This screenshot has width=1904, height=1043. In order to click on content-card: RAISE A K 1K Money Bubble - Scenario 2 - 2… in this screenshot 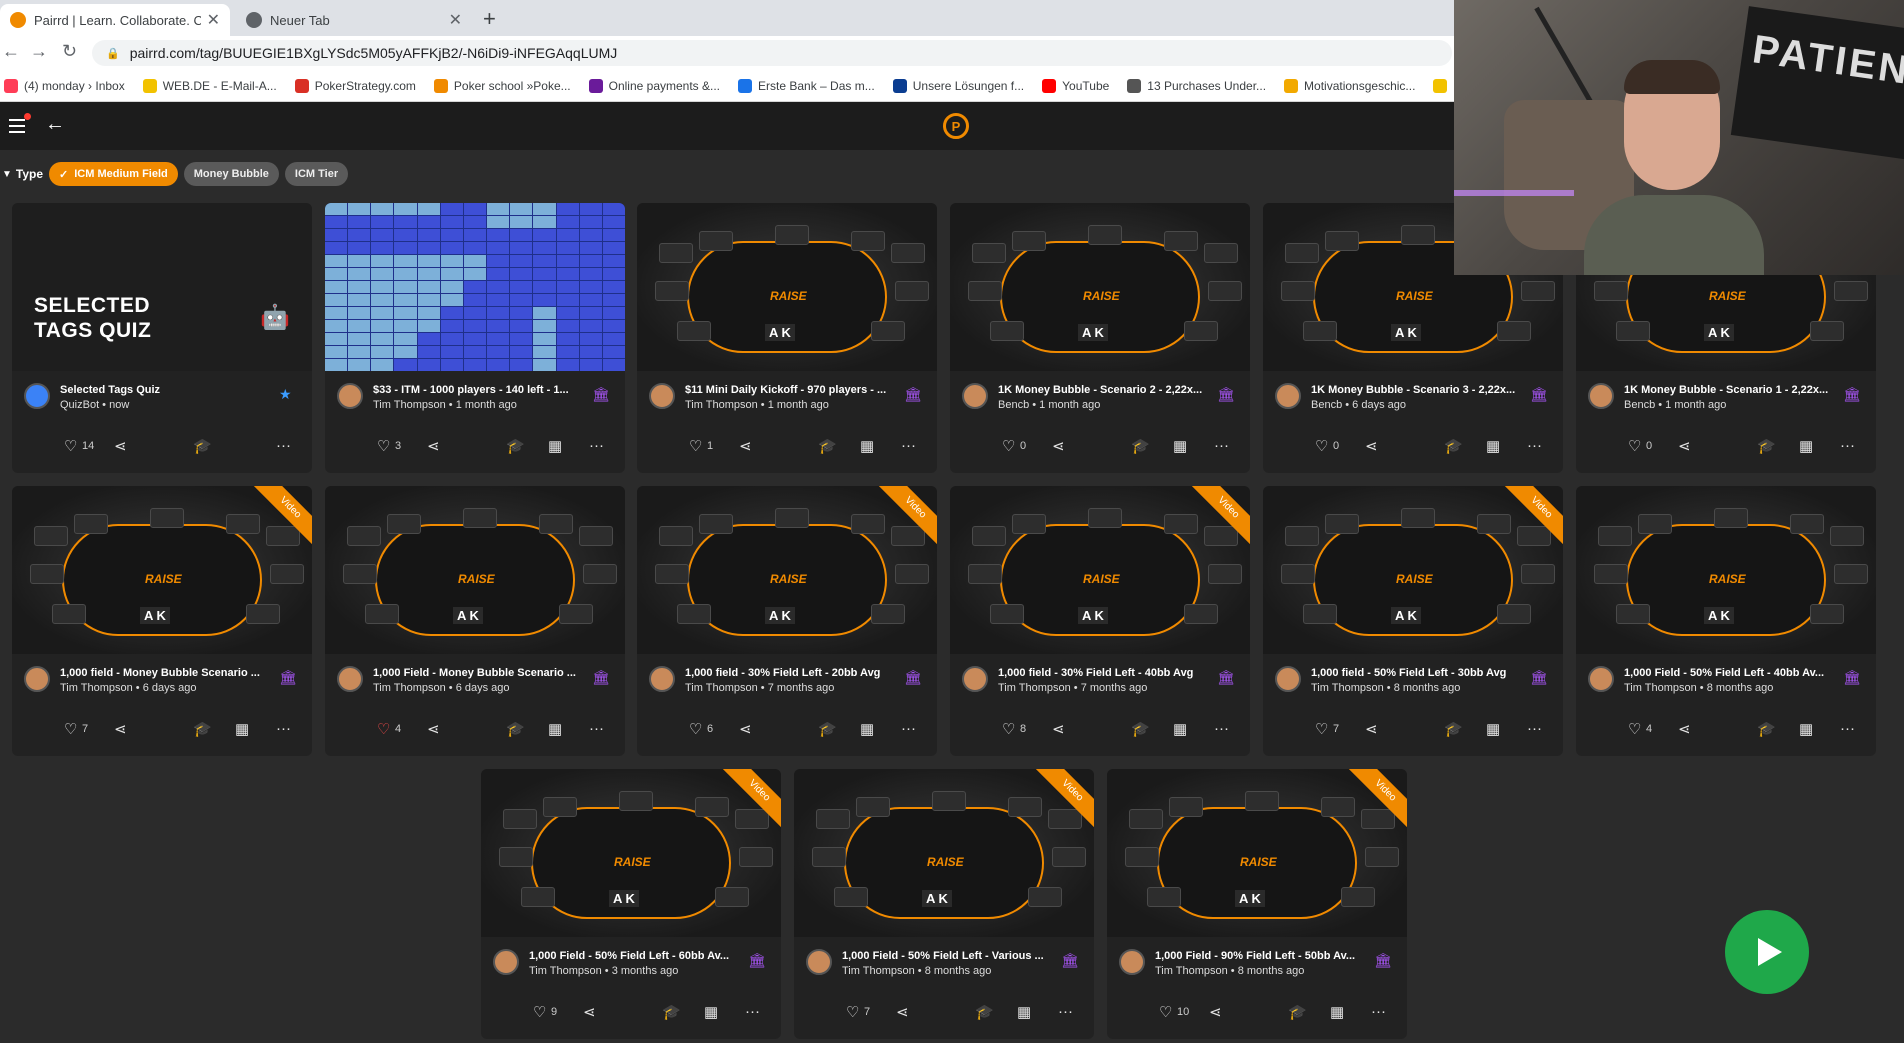, I will do `click(1100, 338)`.